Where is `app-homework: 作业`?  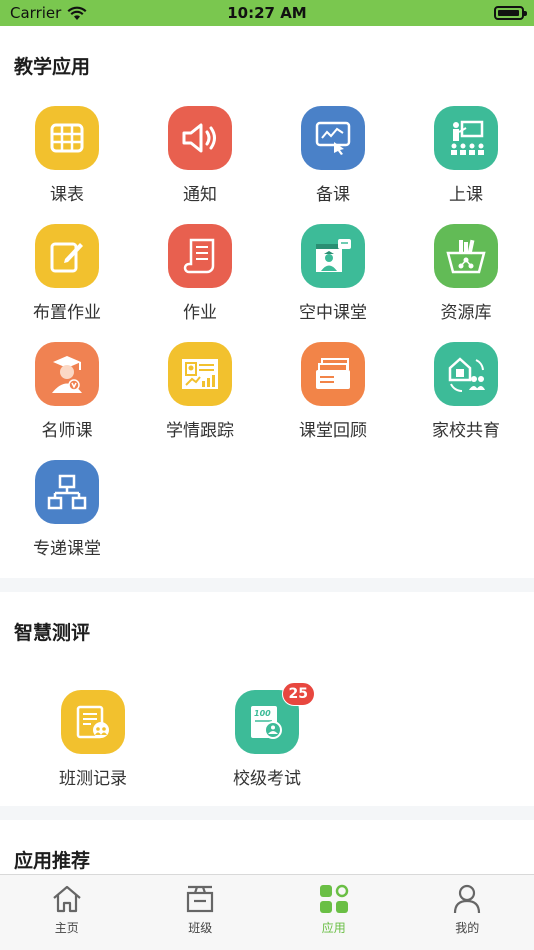
app-homework: 作业 is located at coordinates (200, 273).